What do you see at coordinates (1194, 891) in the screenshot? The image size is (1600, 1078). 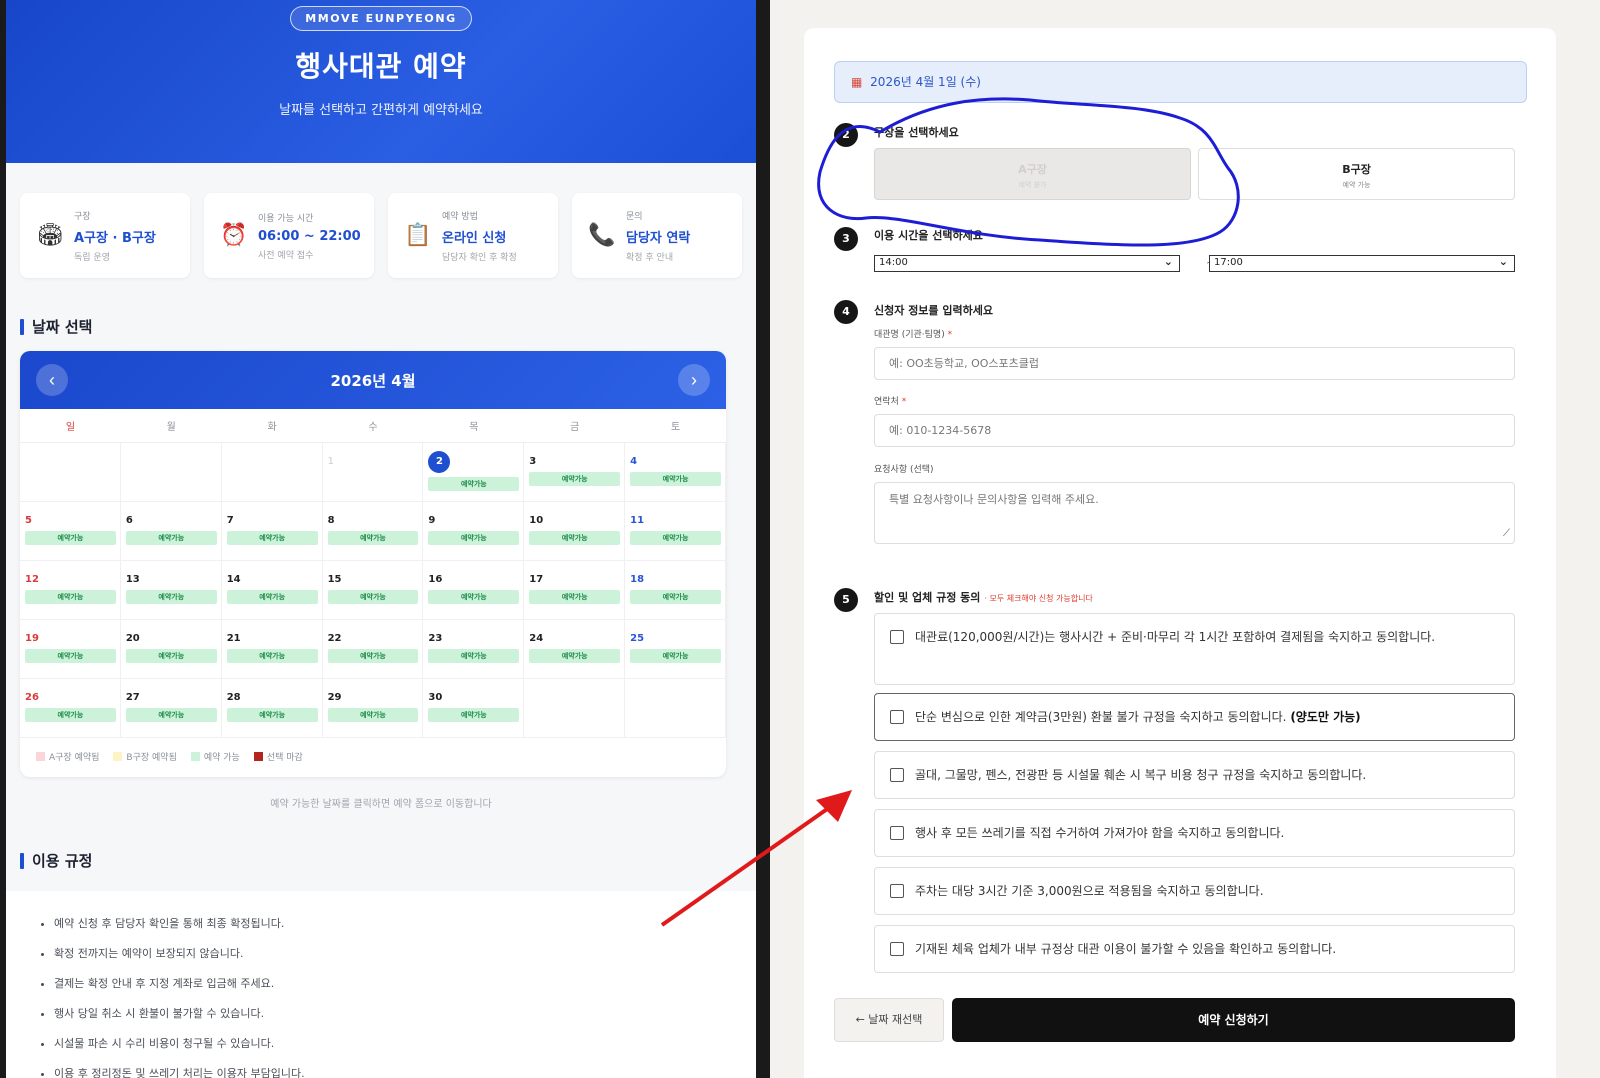 I see `agreement-parking: 주차는 대당 3시간 기준 3,000원으로 적용됨을 숙지하고 동의합니다.` at bounding box center [1194, 891].